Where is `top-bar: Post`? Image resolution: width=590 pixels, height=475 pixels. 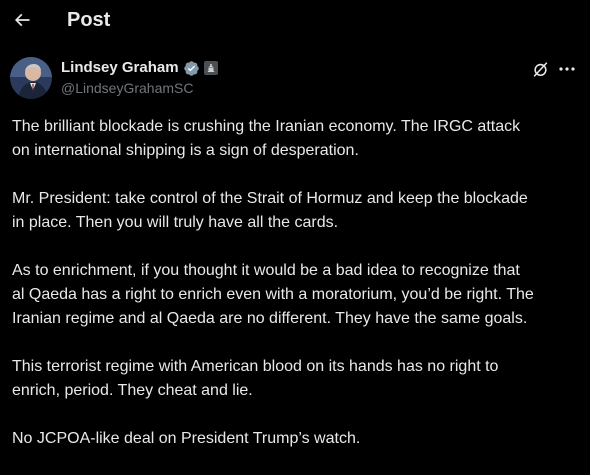
top-bar: Post is located at coordinates (295, 20).